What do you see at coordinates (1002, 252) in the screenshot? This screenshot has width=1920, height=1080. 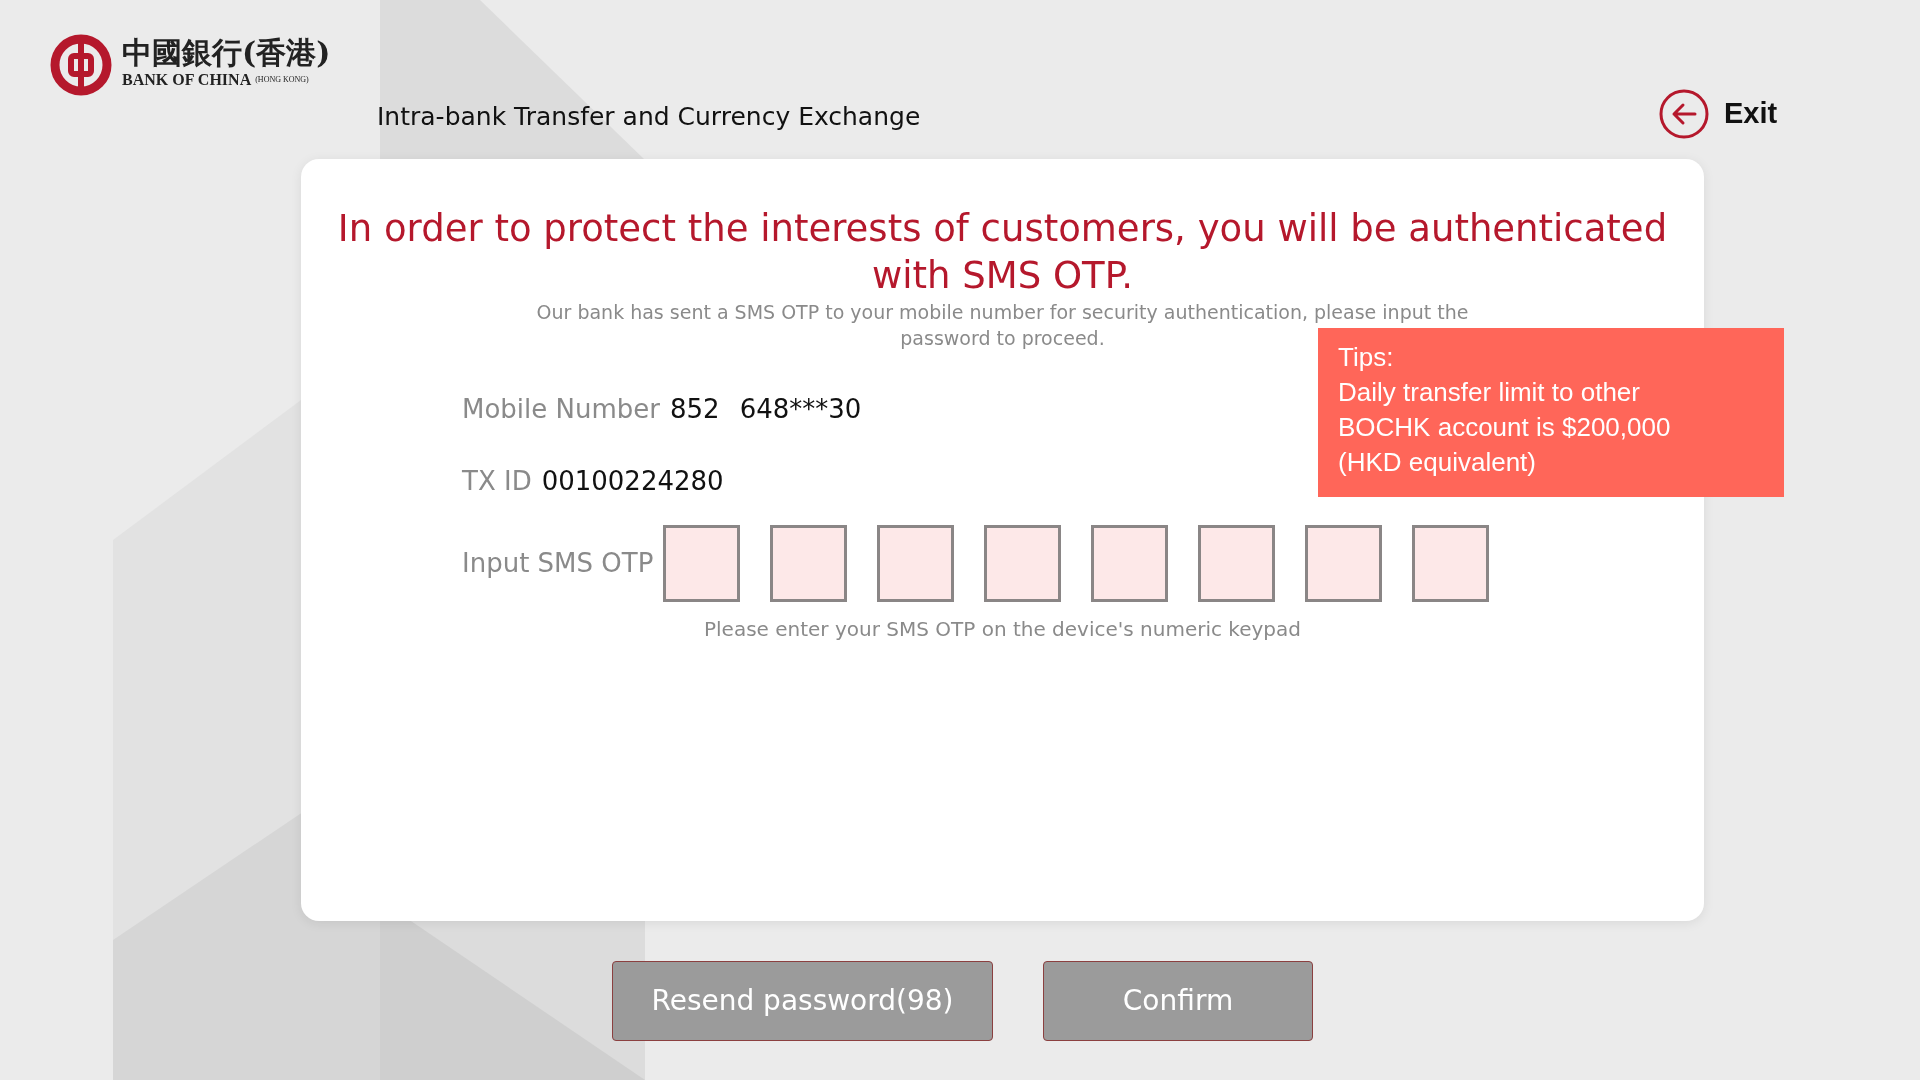 I see `auth-heading: In order to protect the interests of customers, you will be authenticated with SMS OTP.` at bounding box center [1002, 252].